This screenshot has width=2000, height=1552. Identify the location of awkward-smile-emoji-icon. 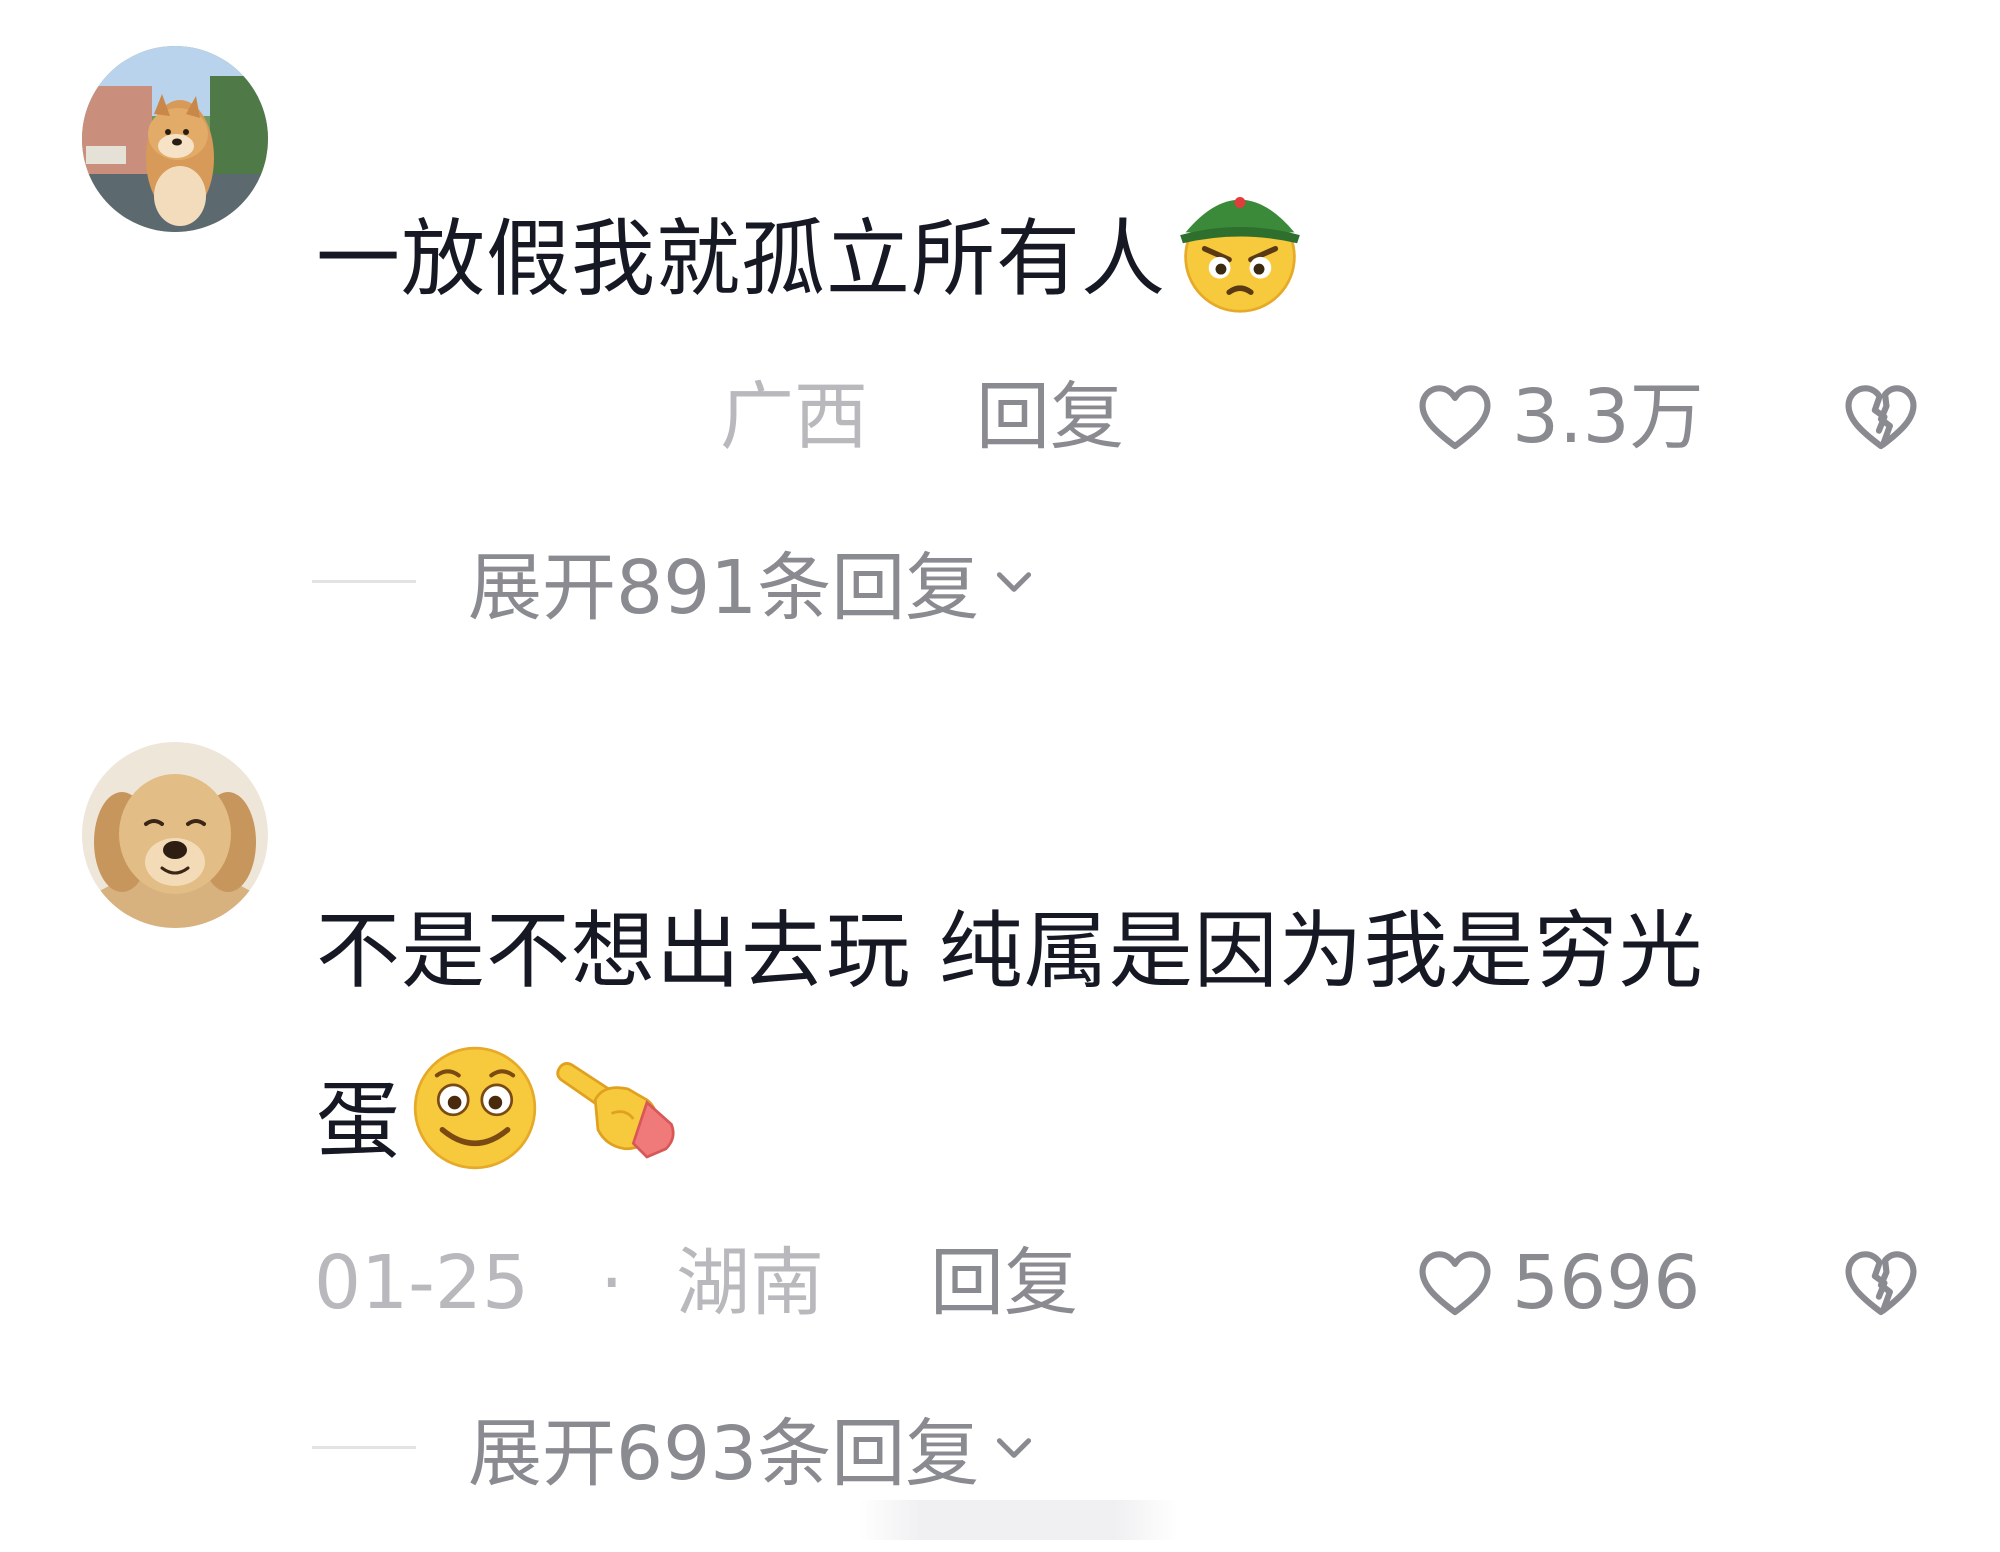
(475, 1108).